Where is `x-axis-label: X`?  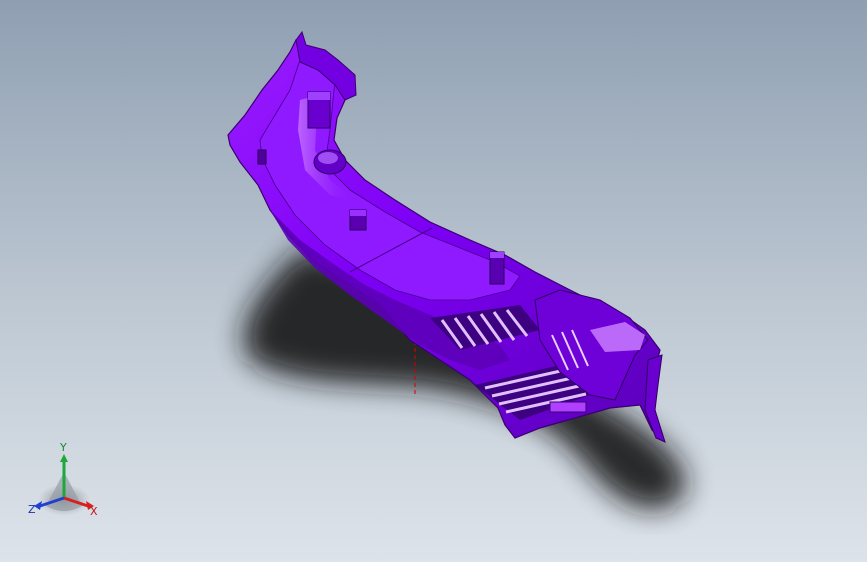
x-axis-label: X is located at coordinates (94, 511).